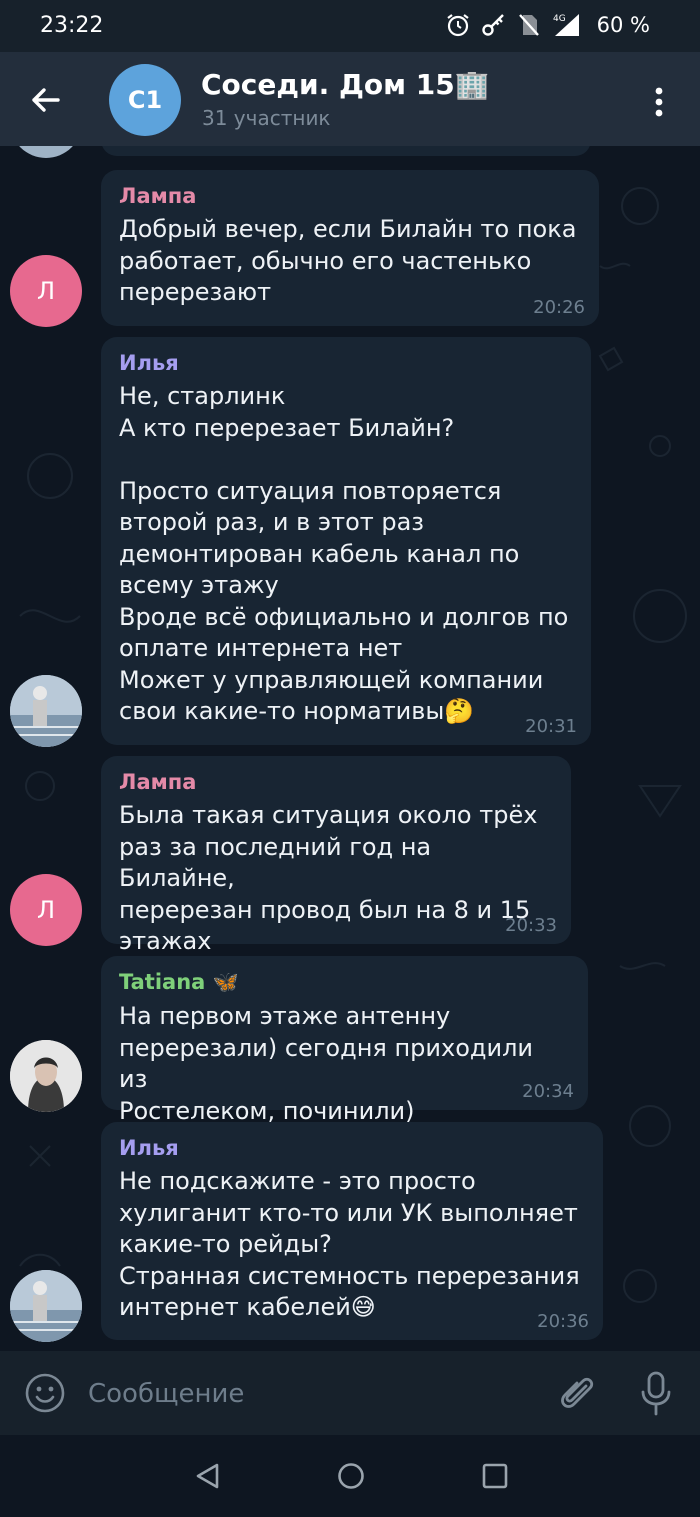  What do you see at coordinates (350, 26) in the screenshot?
I see `status-bar: 23:22 4G 60 %` at bounding box center [350, 26].